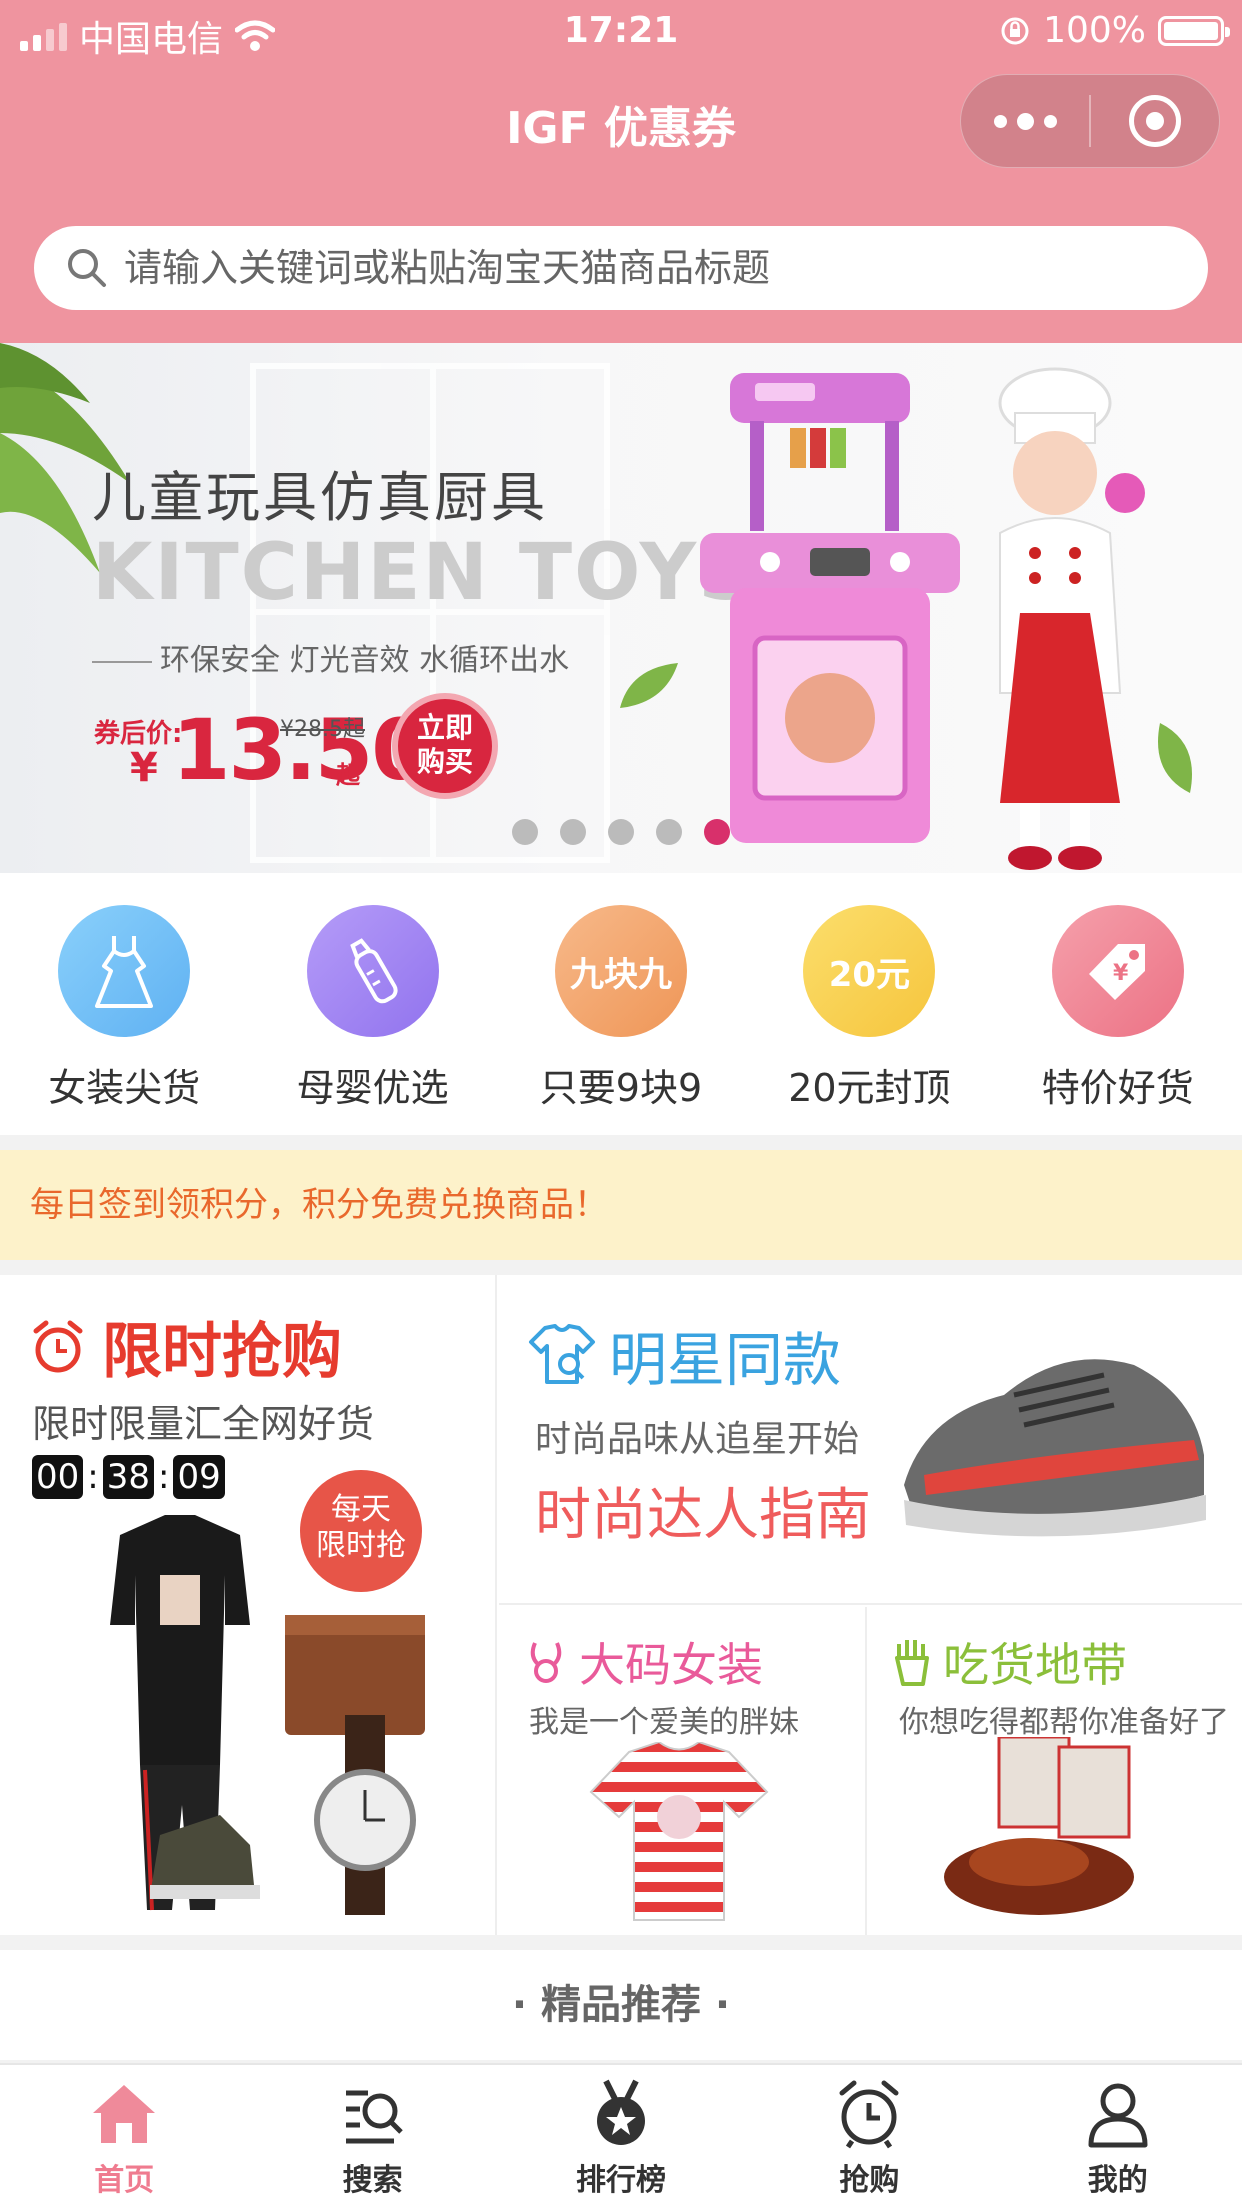 The height and width of the screenshot is (2208, 1242). I want to click on user-icon, so click(1118, 2115).